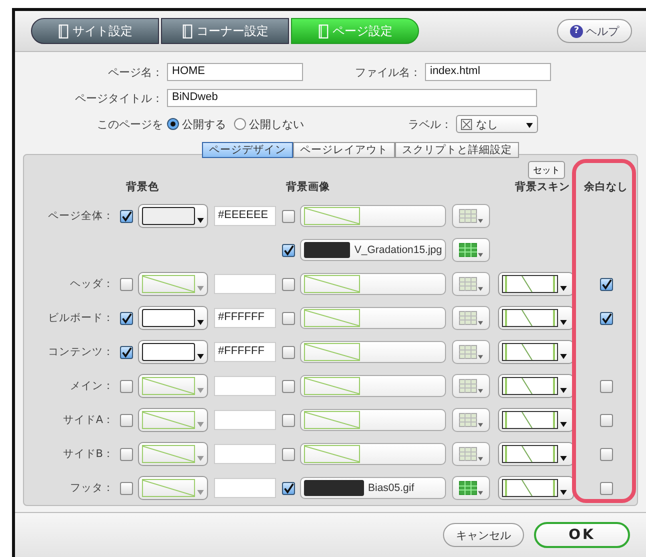 This screenshot has width=646, height=557. Describe the element at coordinates (196, 124) in the screenshot. I see `radio-button: 公開する` at that location.